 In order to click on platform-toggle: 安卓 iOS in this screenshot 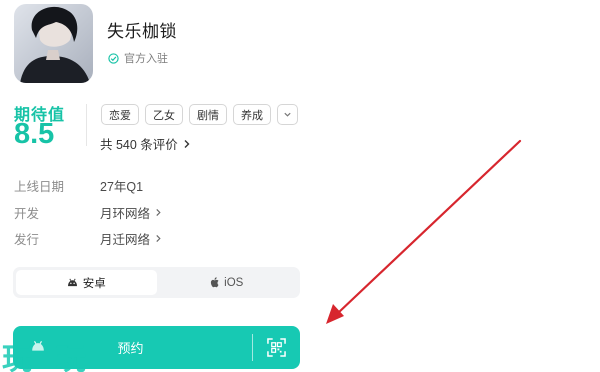, I will do `click(156, 282)`.